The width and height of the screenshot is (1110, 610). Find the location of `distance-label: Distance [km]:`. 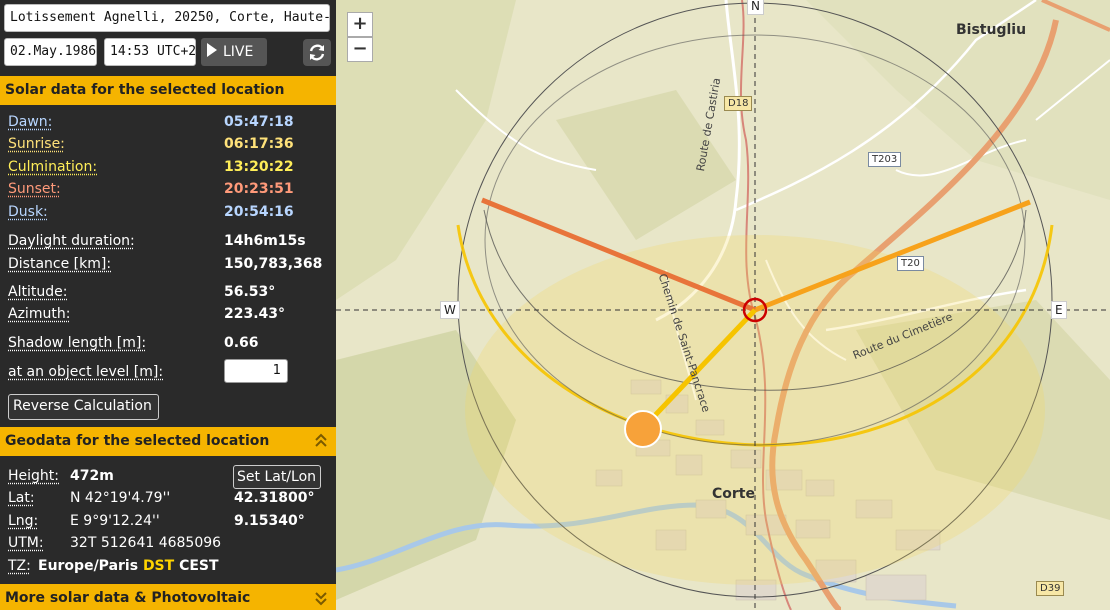

distance-label: Distance [km]: is located at coordinates (59, 264).